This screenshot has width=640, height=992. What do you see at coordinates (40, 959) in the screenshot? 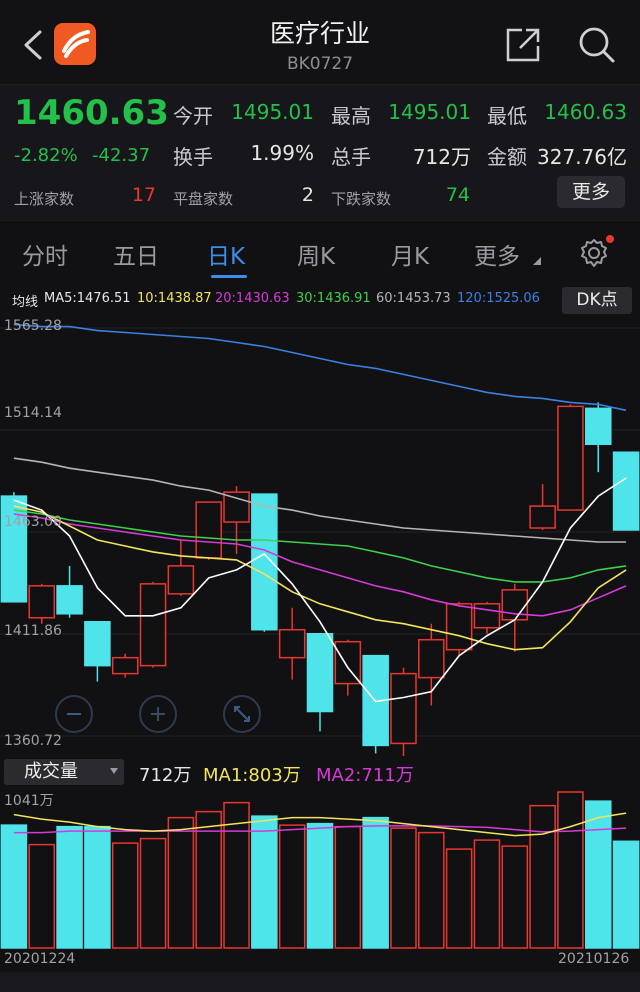
I see `start-date: 20201224` at bounding box center [40, 959].